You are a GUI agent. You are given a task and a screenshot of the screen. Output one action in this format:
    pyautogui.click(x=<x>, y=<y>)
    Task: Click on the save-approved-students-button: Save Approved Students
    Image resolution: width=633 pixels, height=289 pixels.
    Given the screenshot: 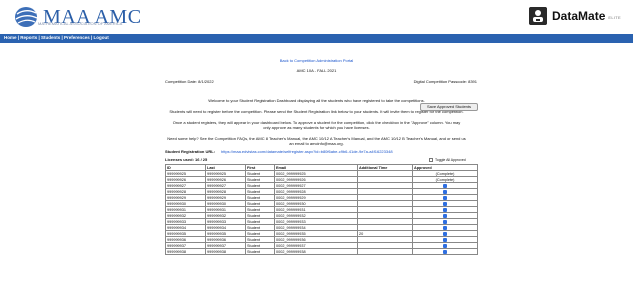 What is the action you would take?
    pyautogui.click(x=449, y=107)
    